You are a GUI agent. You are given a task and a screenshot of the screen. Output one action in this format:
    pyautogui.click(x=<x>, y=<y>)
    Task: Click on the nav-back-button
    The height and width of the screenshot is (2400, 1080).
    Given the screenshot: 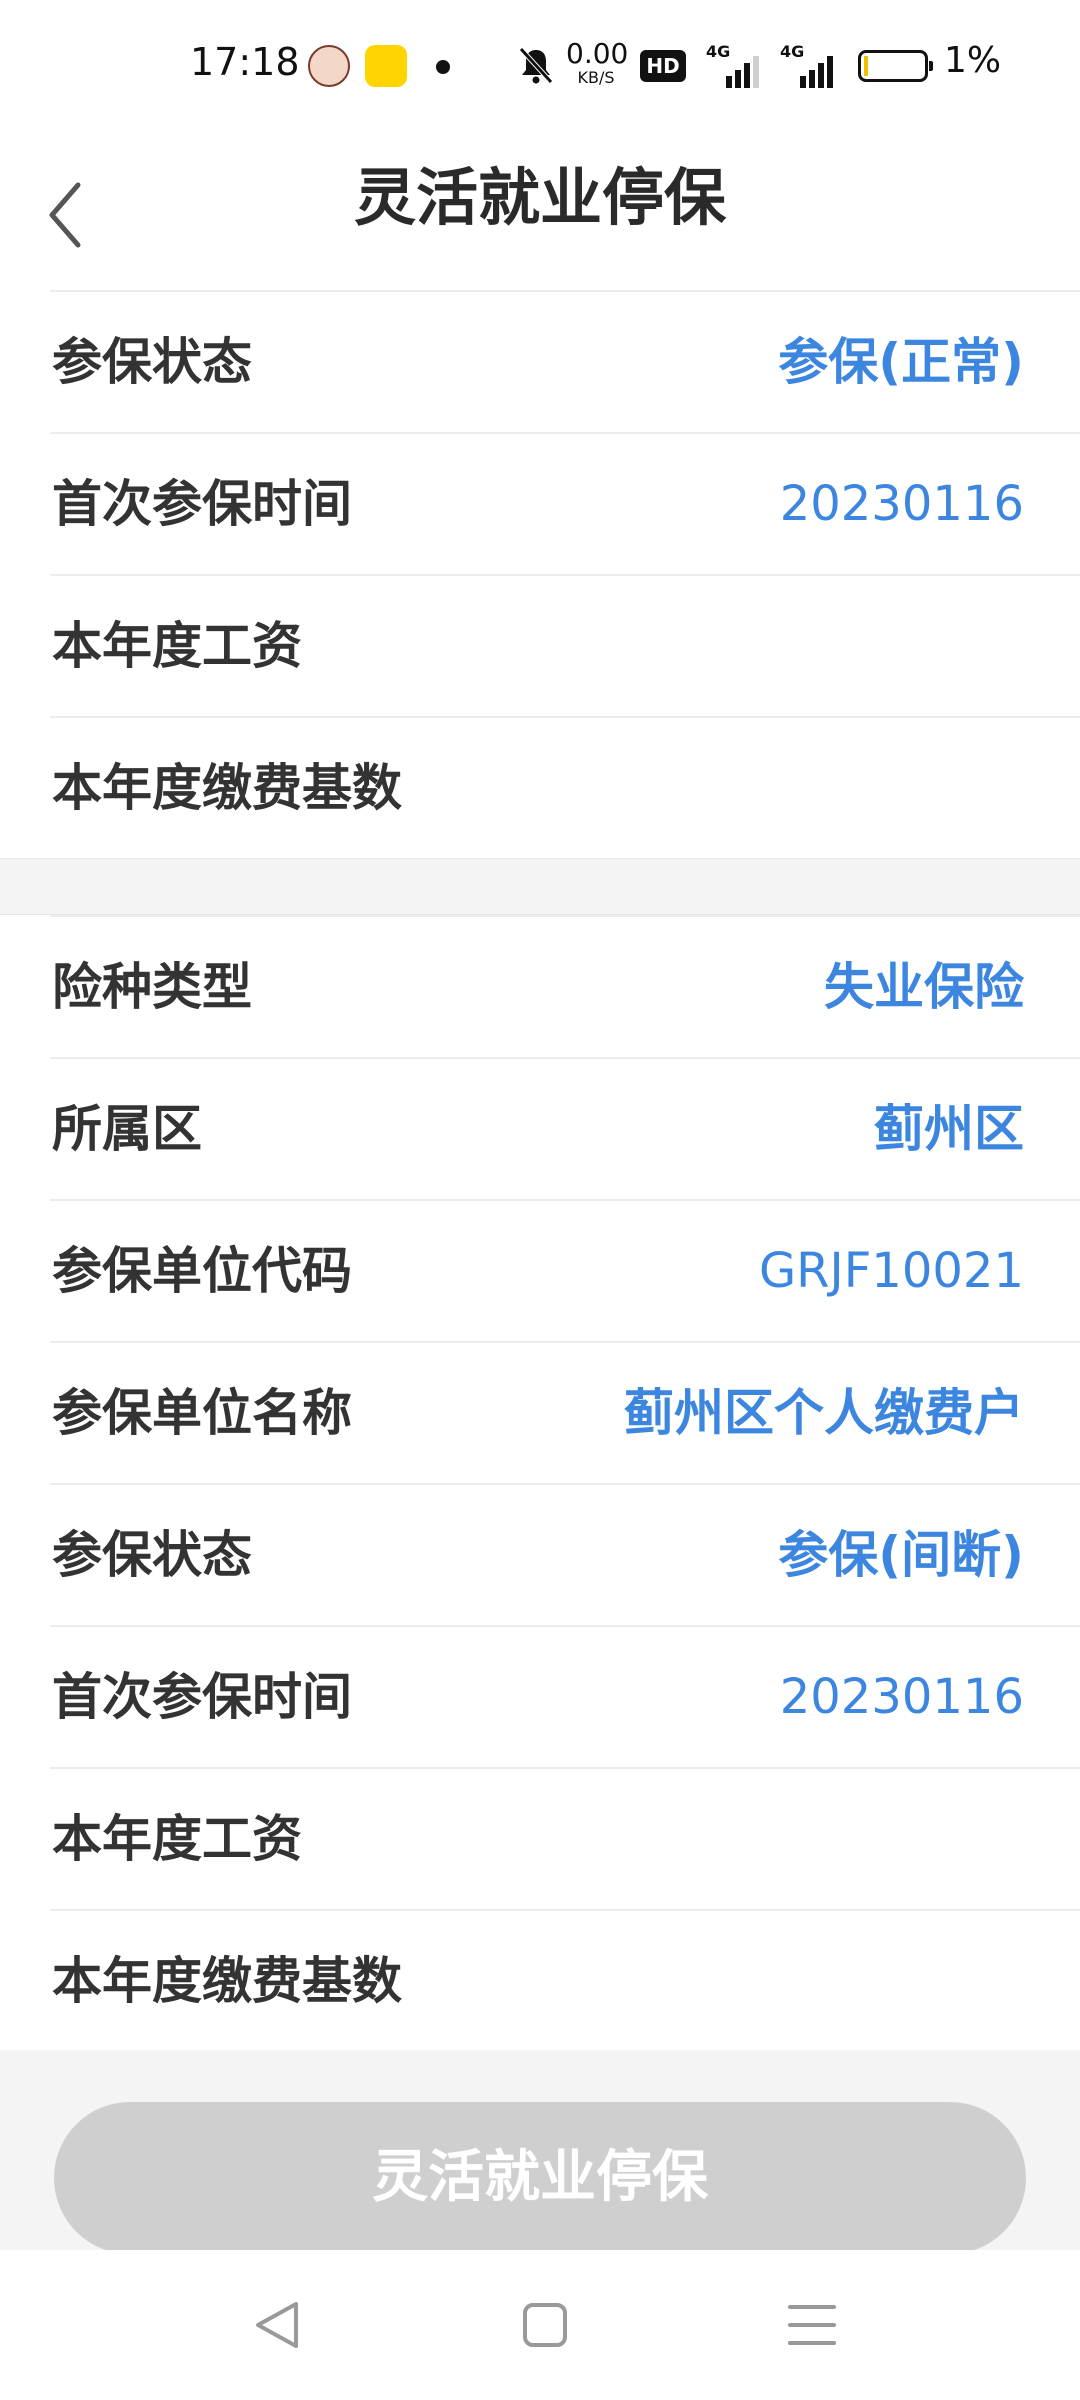 What is the action you would take?
    pyautogui.click(x=278, y=2325)
    